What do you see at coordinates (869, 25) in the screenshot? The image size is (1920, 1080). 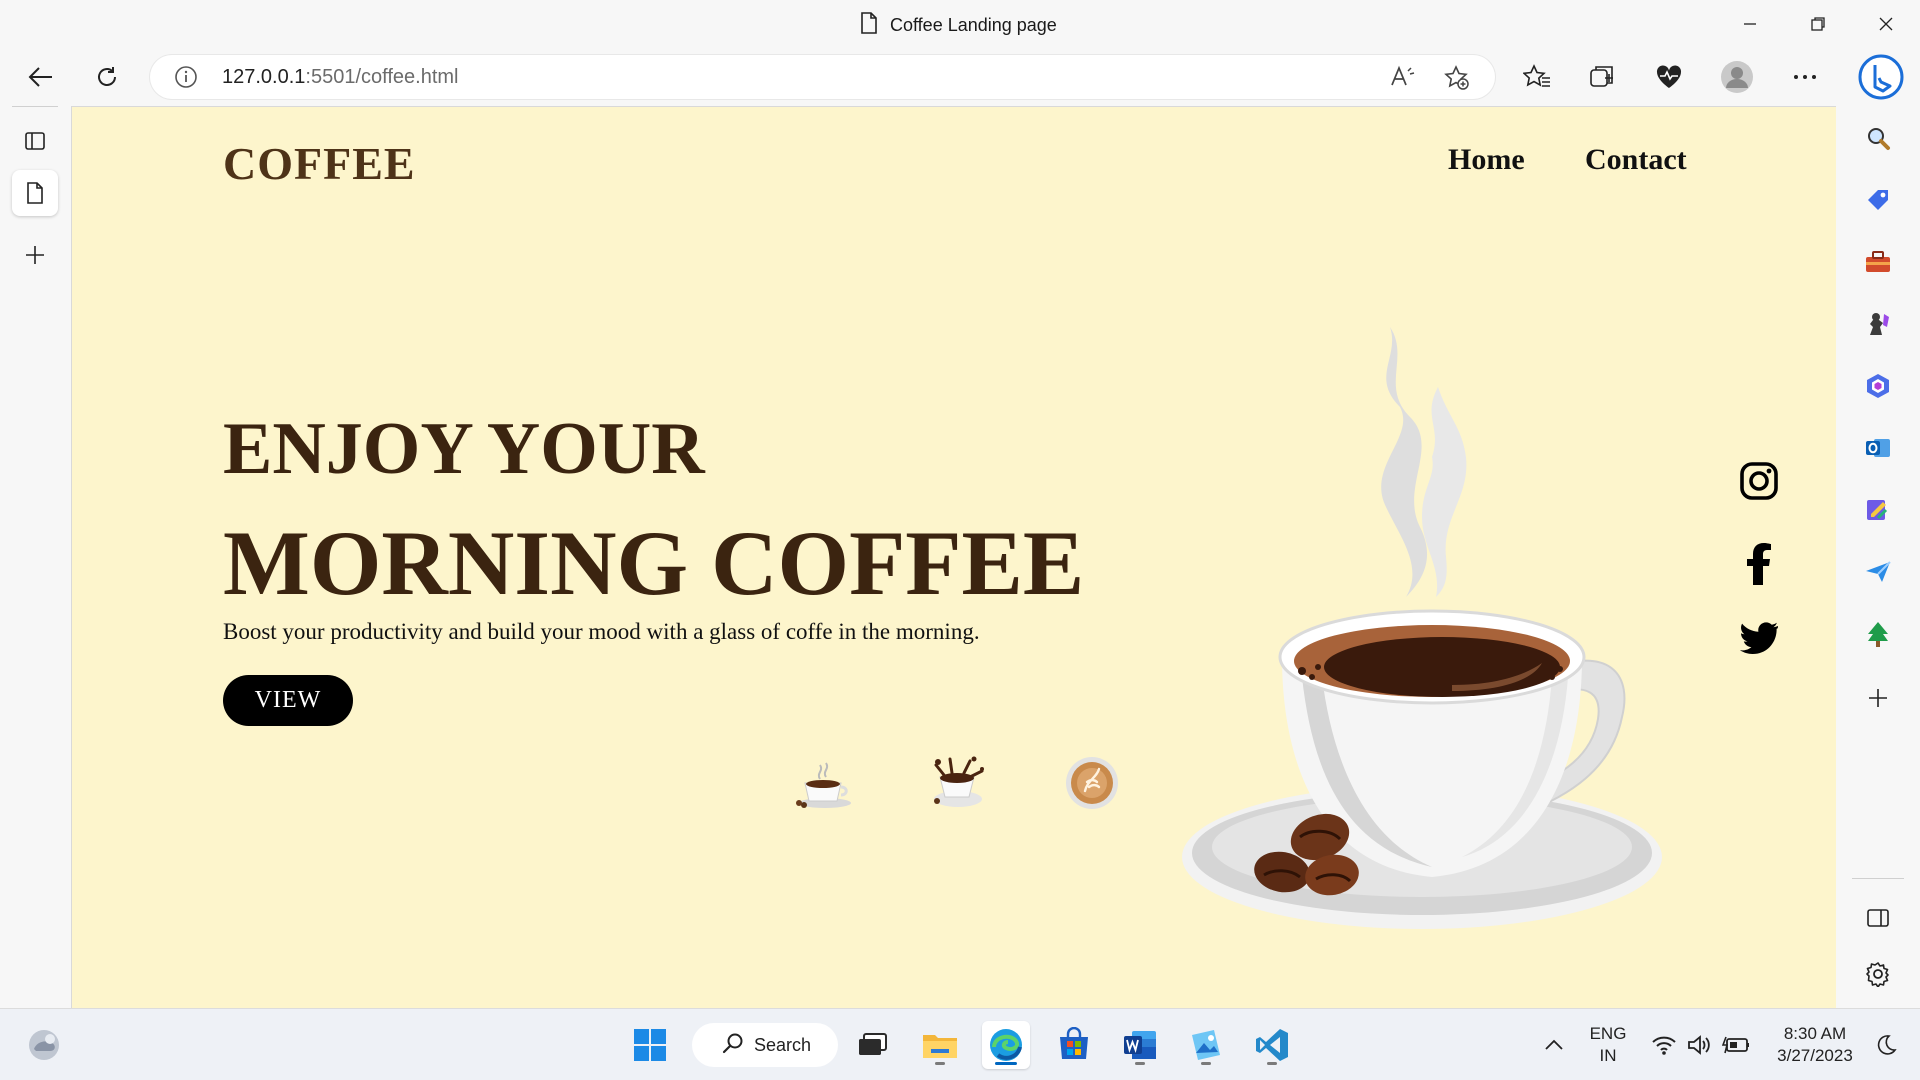 I see `document-icon` at bounding box center [869, 25].